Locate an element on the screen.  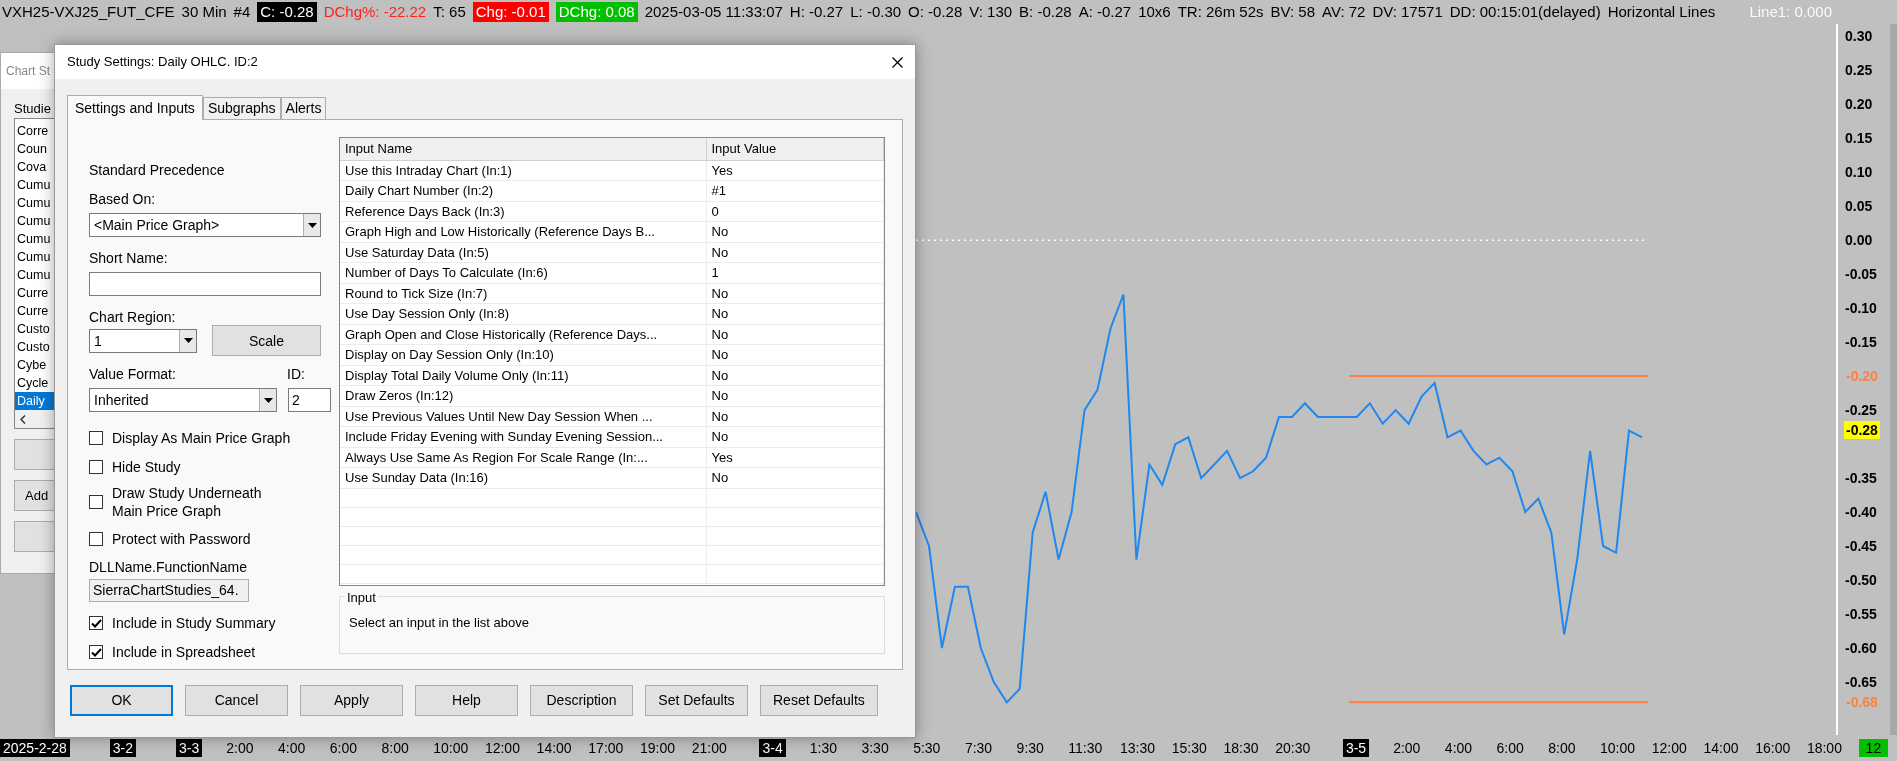
table-cell: Display Total Daily Volume Only (In:11) is located at coordinates (523, 375).